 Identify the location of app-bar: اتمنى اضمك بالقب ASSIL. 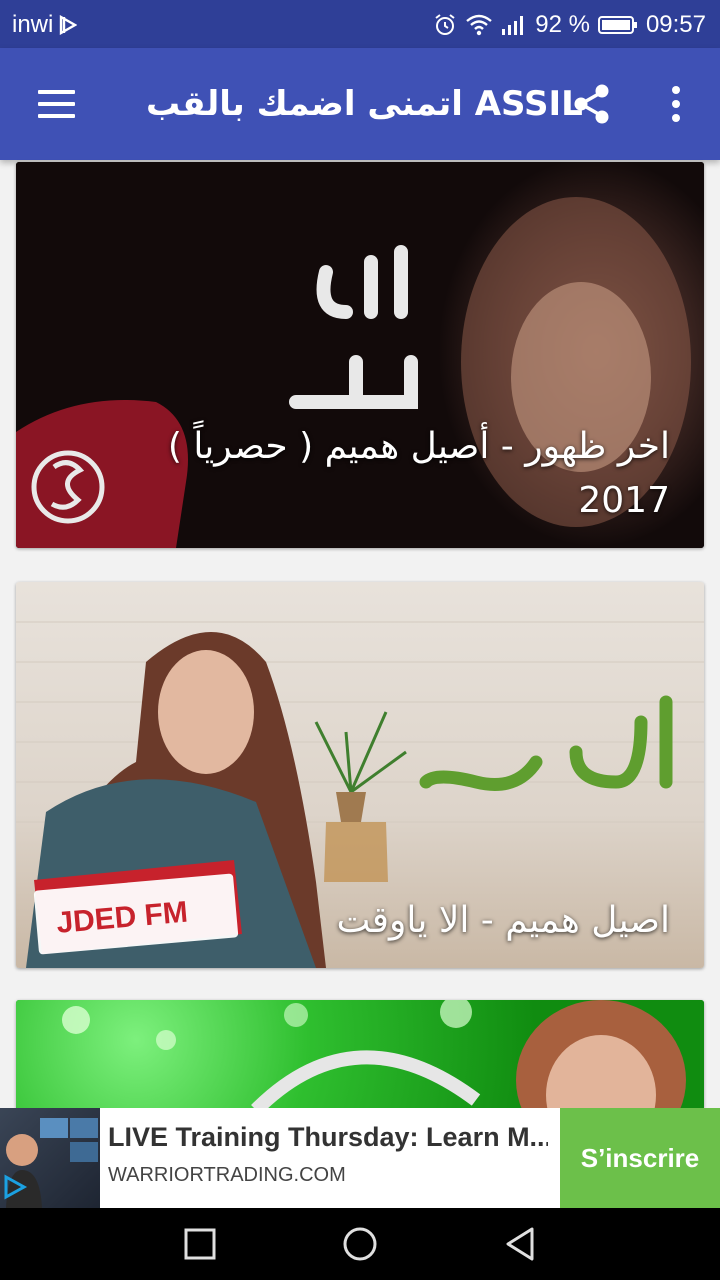
(360, 104).